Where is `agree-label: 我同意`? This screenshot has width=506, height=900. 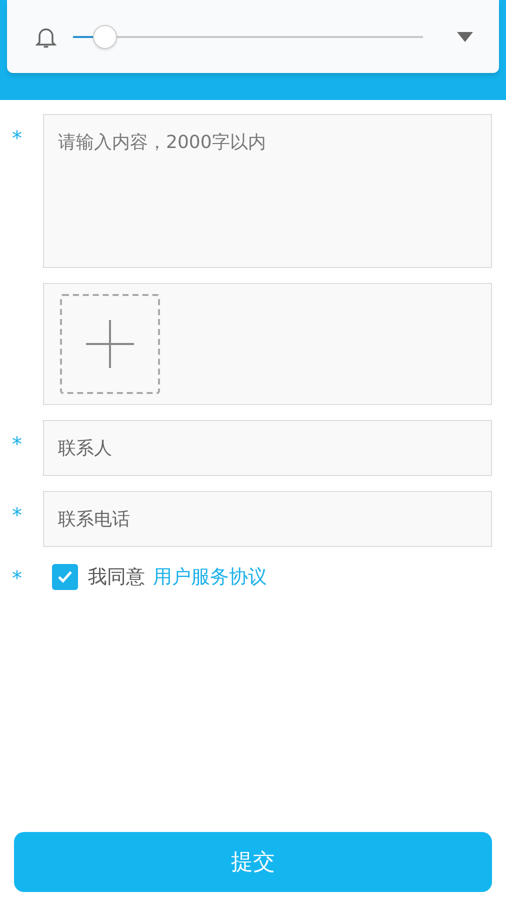
agree-label: 我同意 is located at coordinates (116, 577).